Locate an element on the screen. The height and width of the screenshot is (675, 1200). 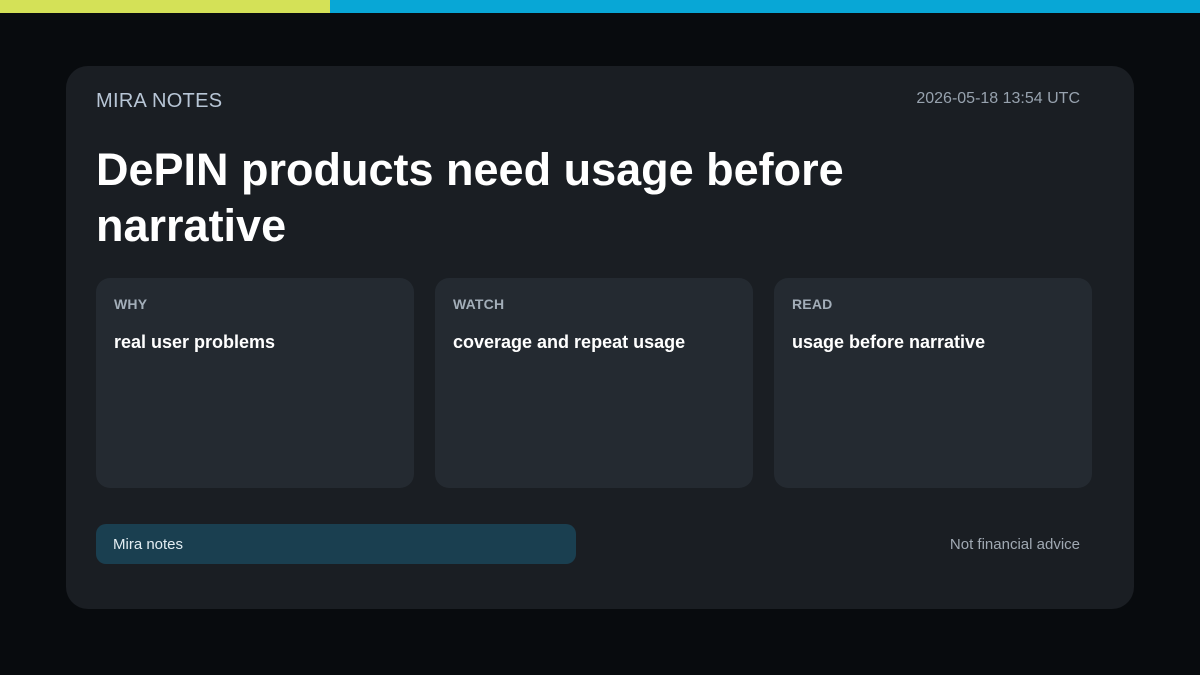
panel-why: WHY real user problems is located at coordinates (255, 383).